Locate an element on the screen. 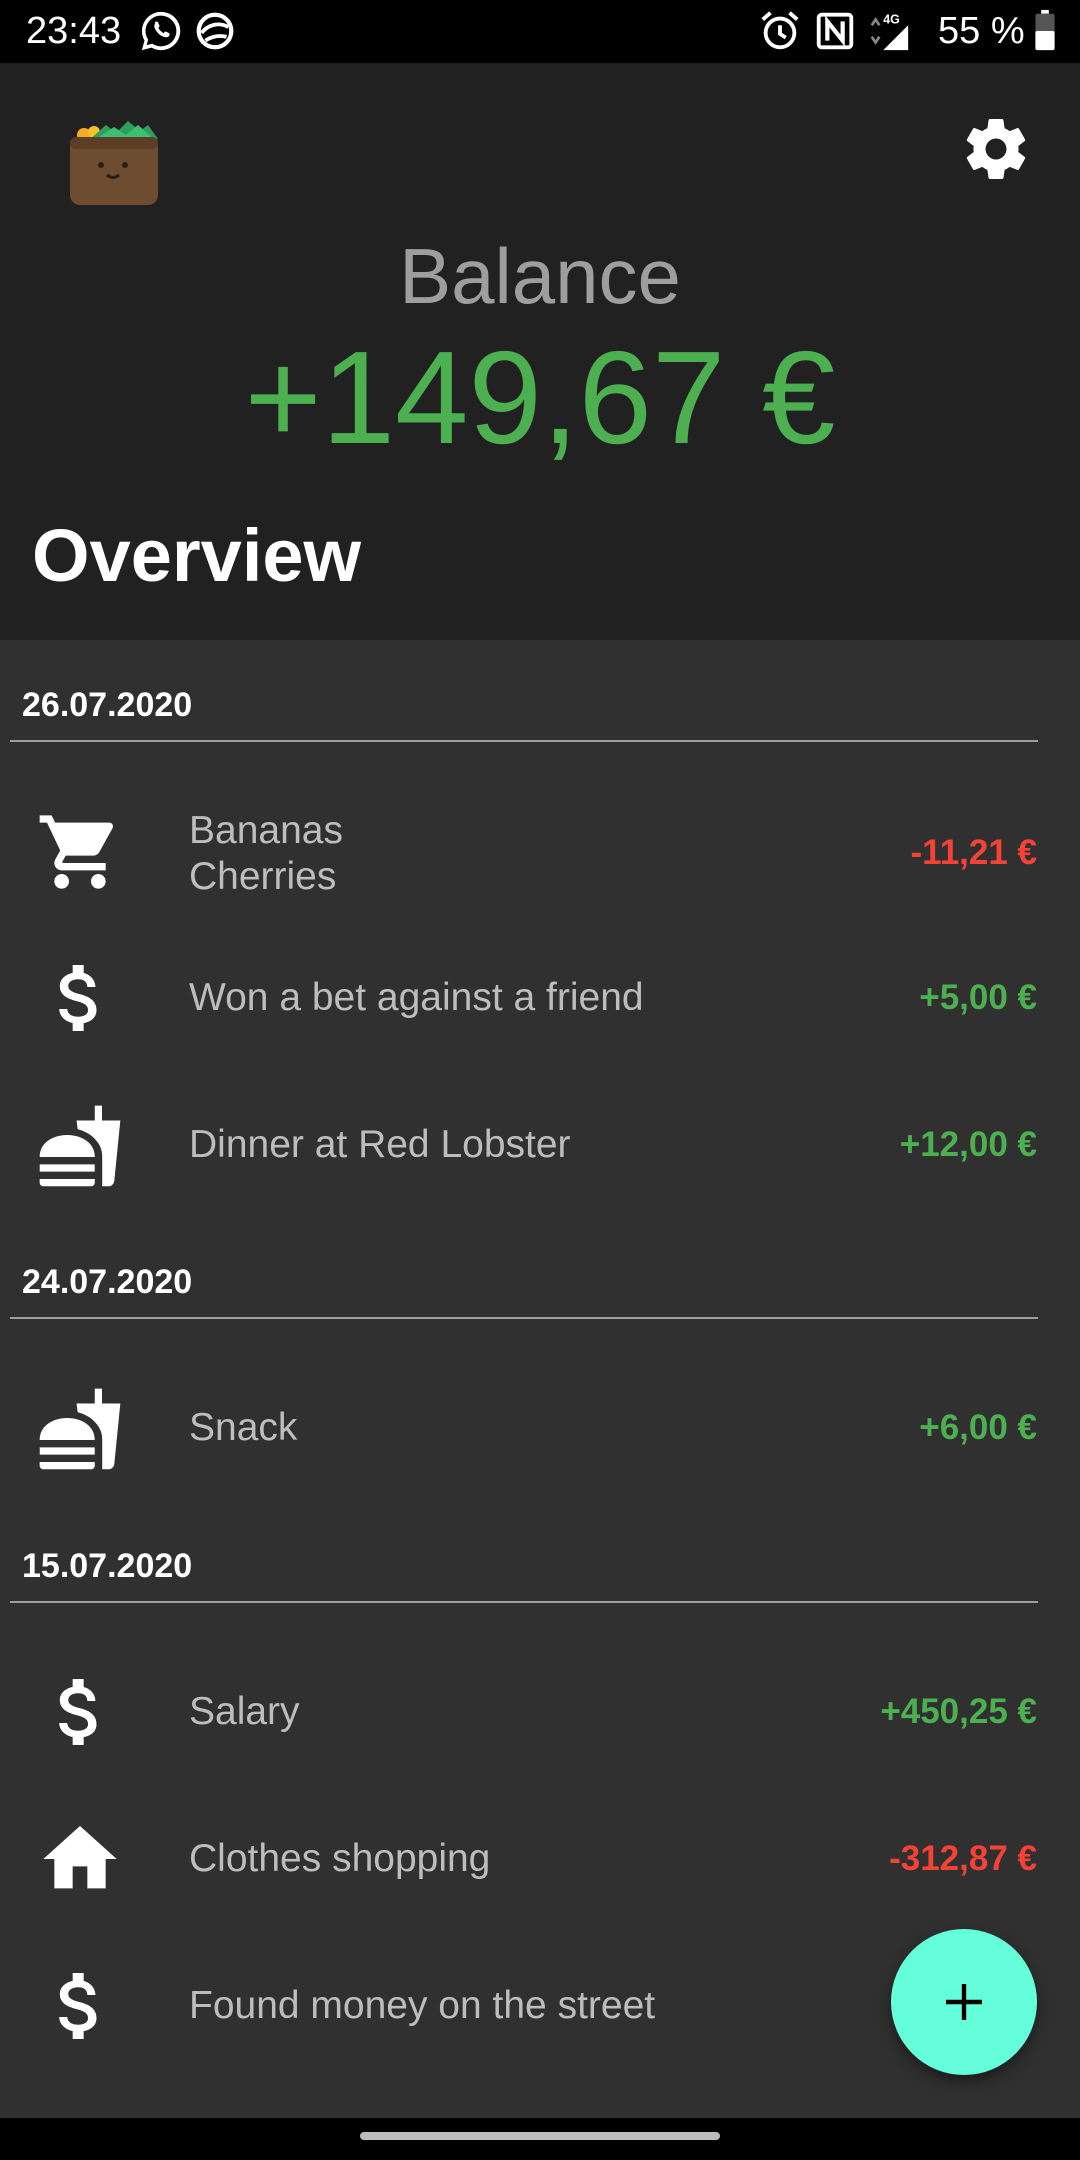 Image resolution: width=1080 pixels, height=2160 pixels. date-header: 24.07.2020 is located at coordinates (524, 1288).